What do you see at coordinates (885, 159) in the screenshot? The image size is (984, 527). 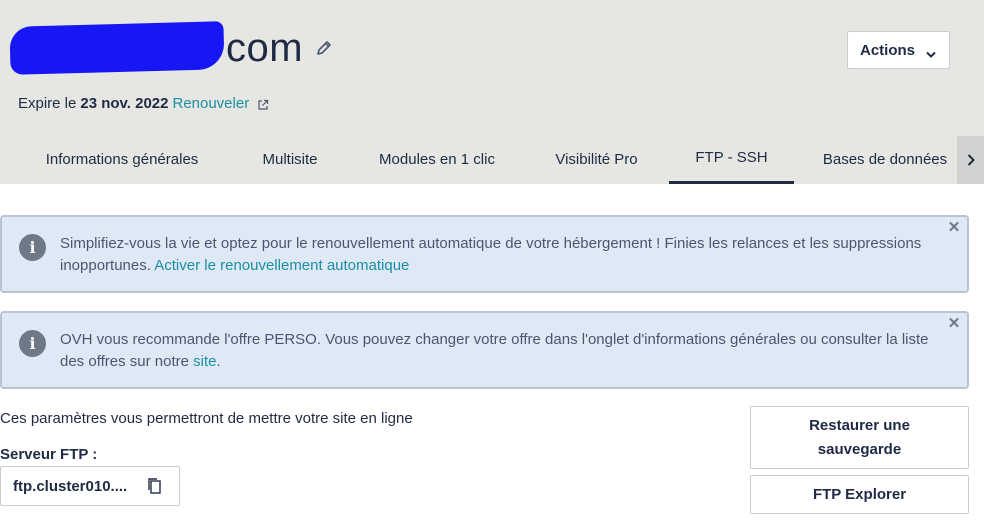 I see `tab-bases-de-donnees: Bases de données` at bounding box center [885, 159].